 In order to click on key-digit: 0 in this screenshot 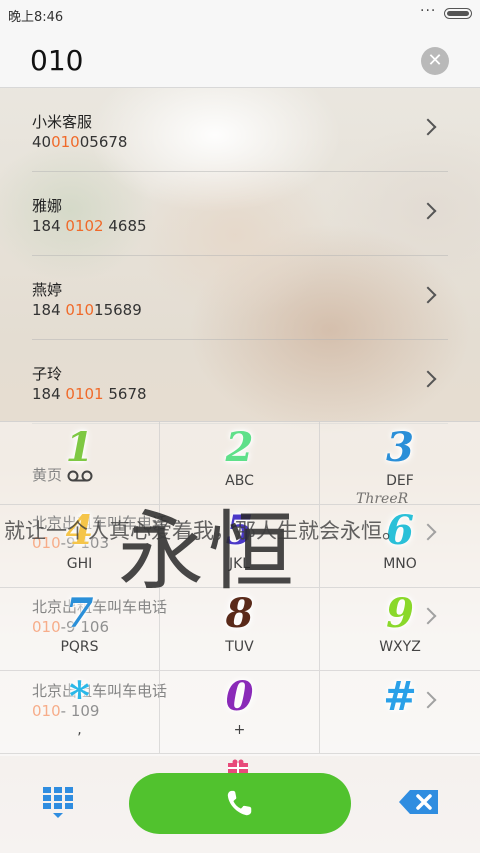, I will do `click(239, 696)`.